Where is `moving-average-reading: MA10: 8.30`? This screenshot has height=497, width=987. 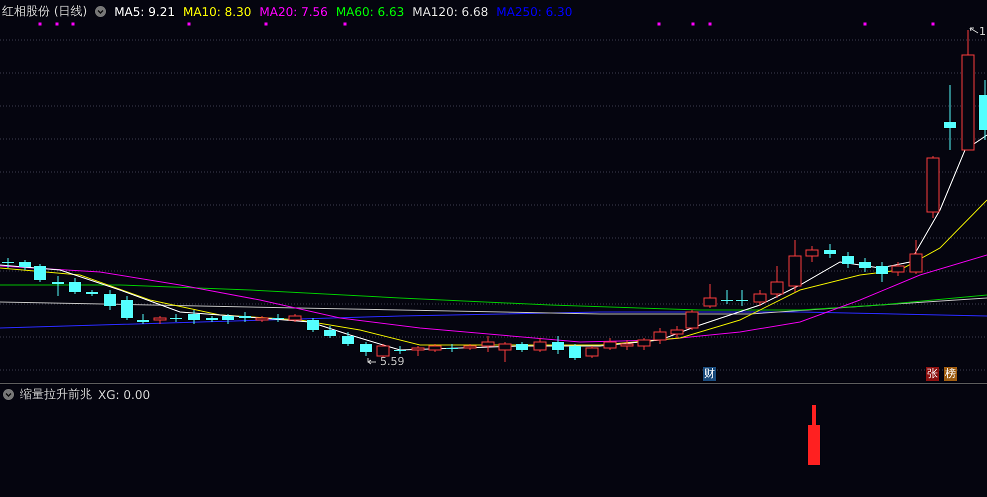
moving-average-reading: MA10: 8.30 is located at coordinates (217, 11).